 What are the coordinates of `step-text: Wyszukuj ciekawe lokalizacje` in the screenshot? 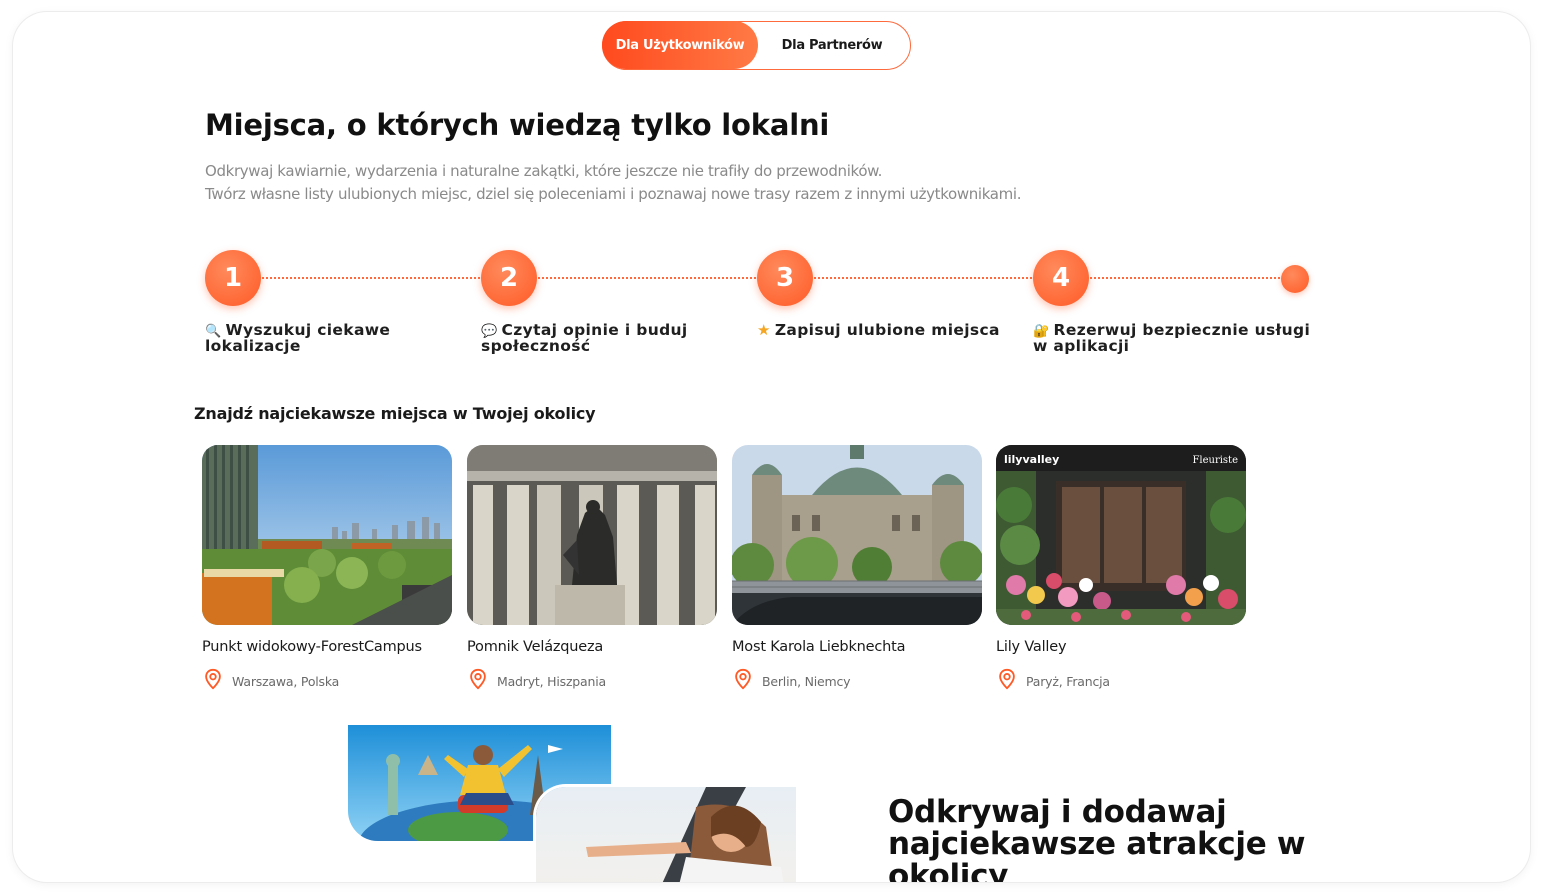 It's located at (298, 338).